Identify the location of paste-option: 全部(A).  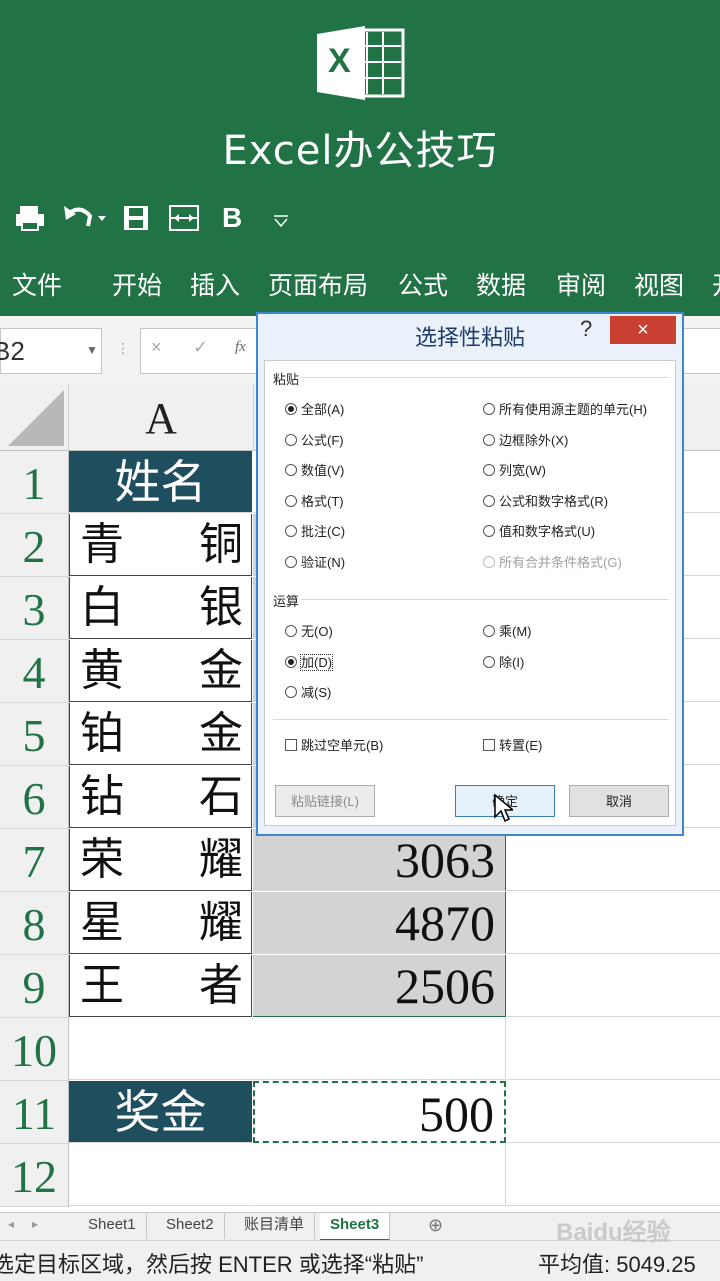
(314, 410).